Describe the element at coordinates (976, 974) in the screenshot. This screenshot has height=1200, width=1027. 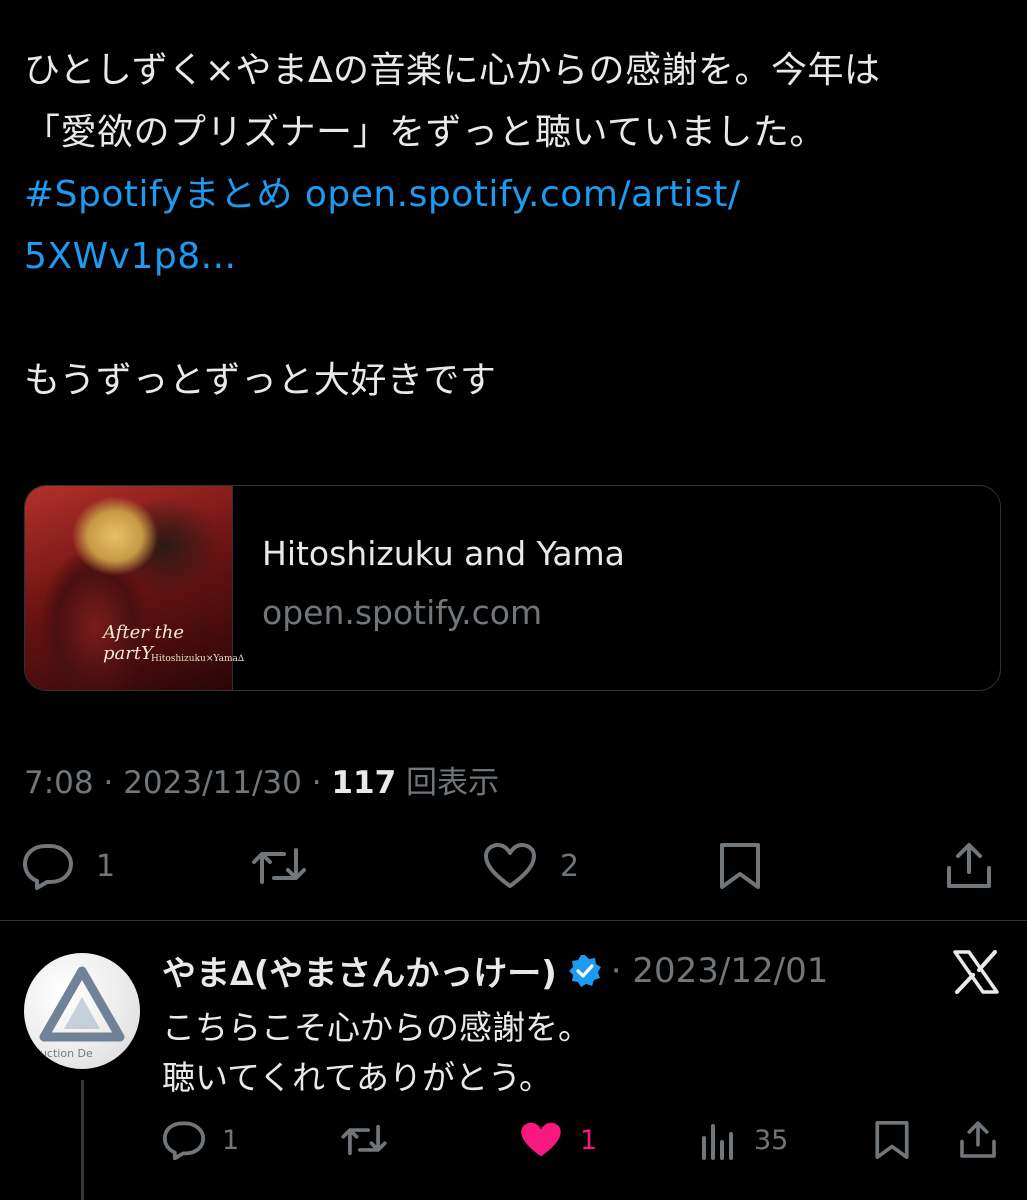
I see `x-logo-icon` at that location.